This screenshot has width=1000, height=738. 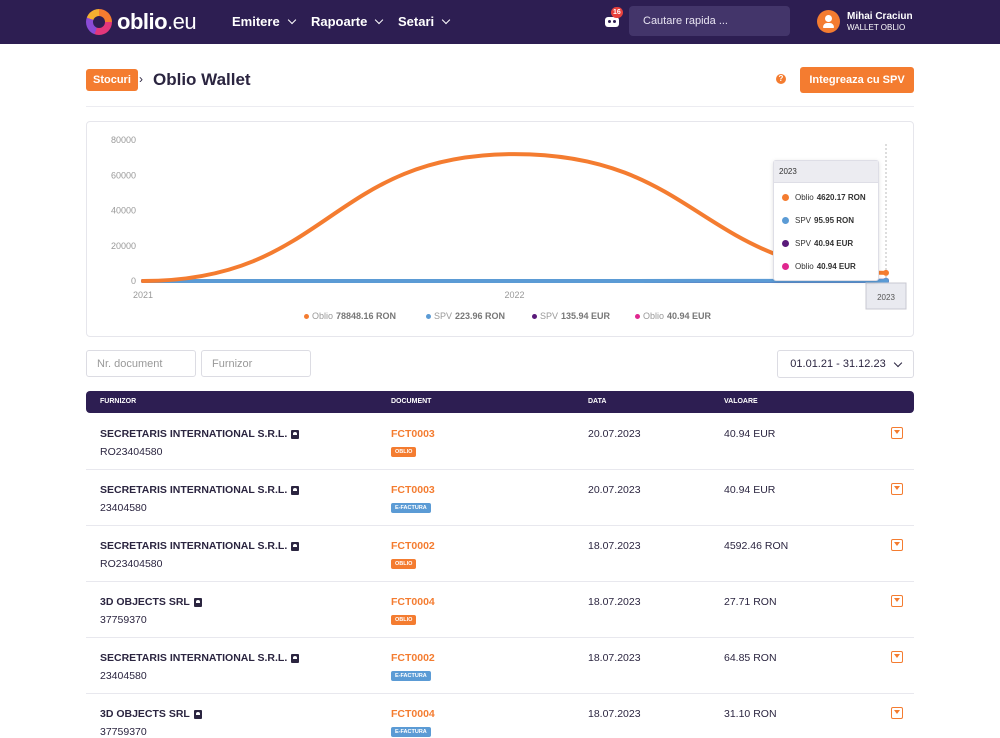 I want to click on user-avatar-icon, so click(x=828, y=21).